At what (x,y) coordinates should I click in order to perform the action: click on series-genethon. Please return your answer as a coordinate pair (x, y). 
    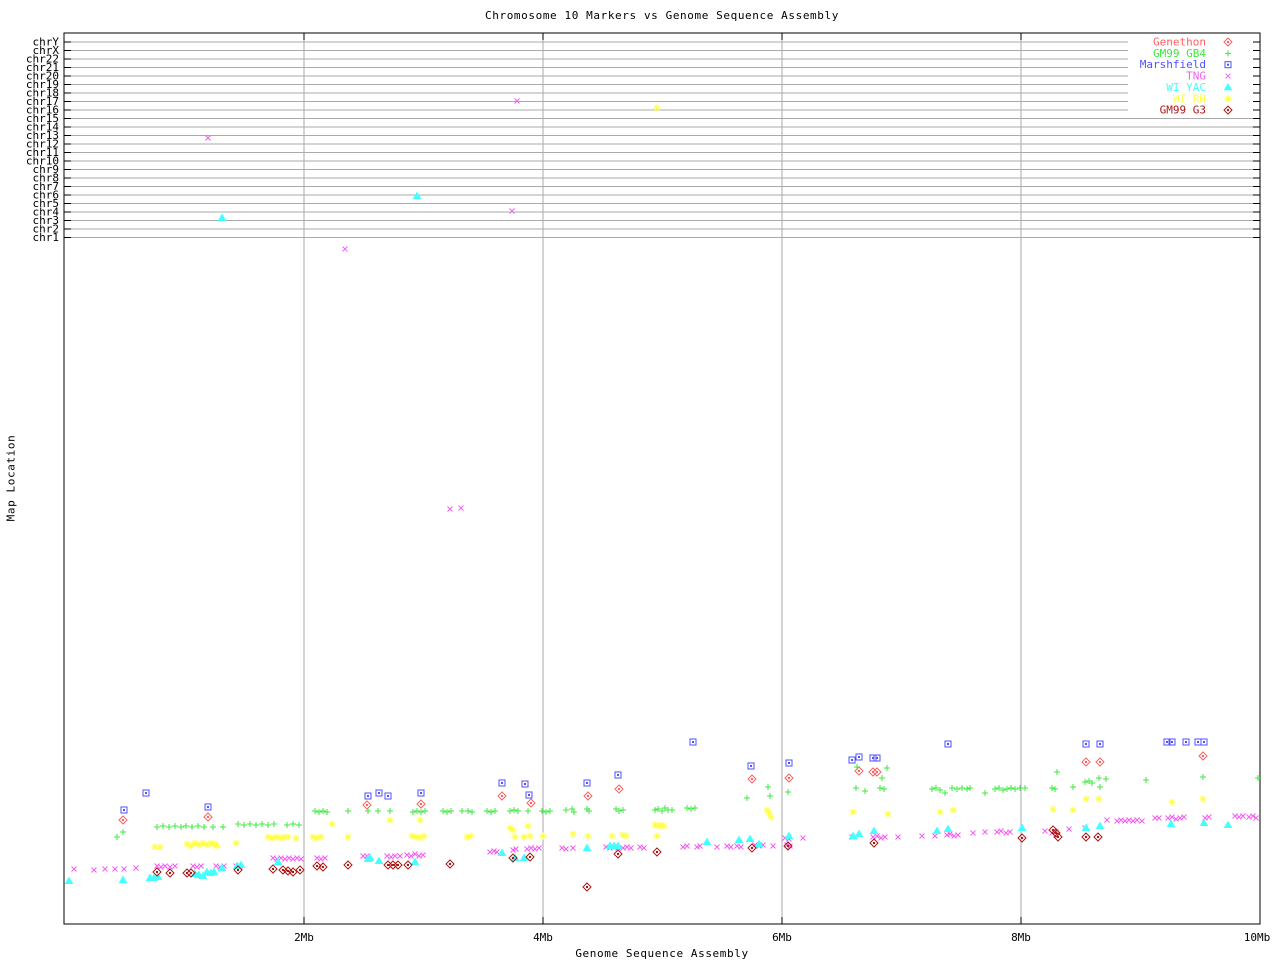
    Looking at the image, I should click on (663, 788).